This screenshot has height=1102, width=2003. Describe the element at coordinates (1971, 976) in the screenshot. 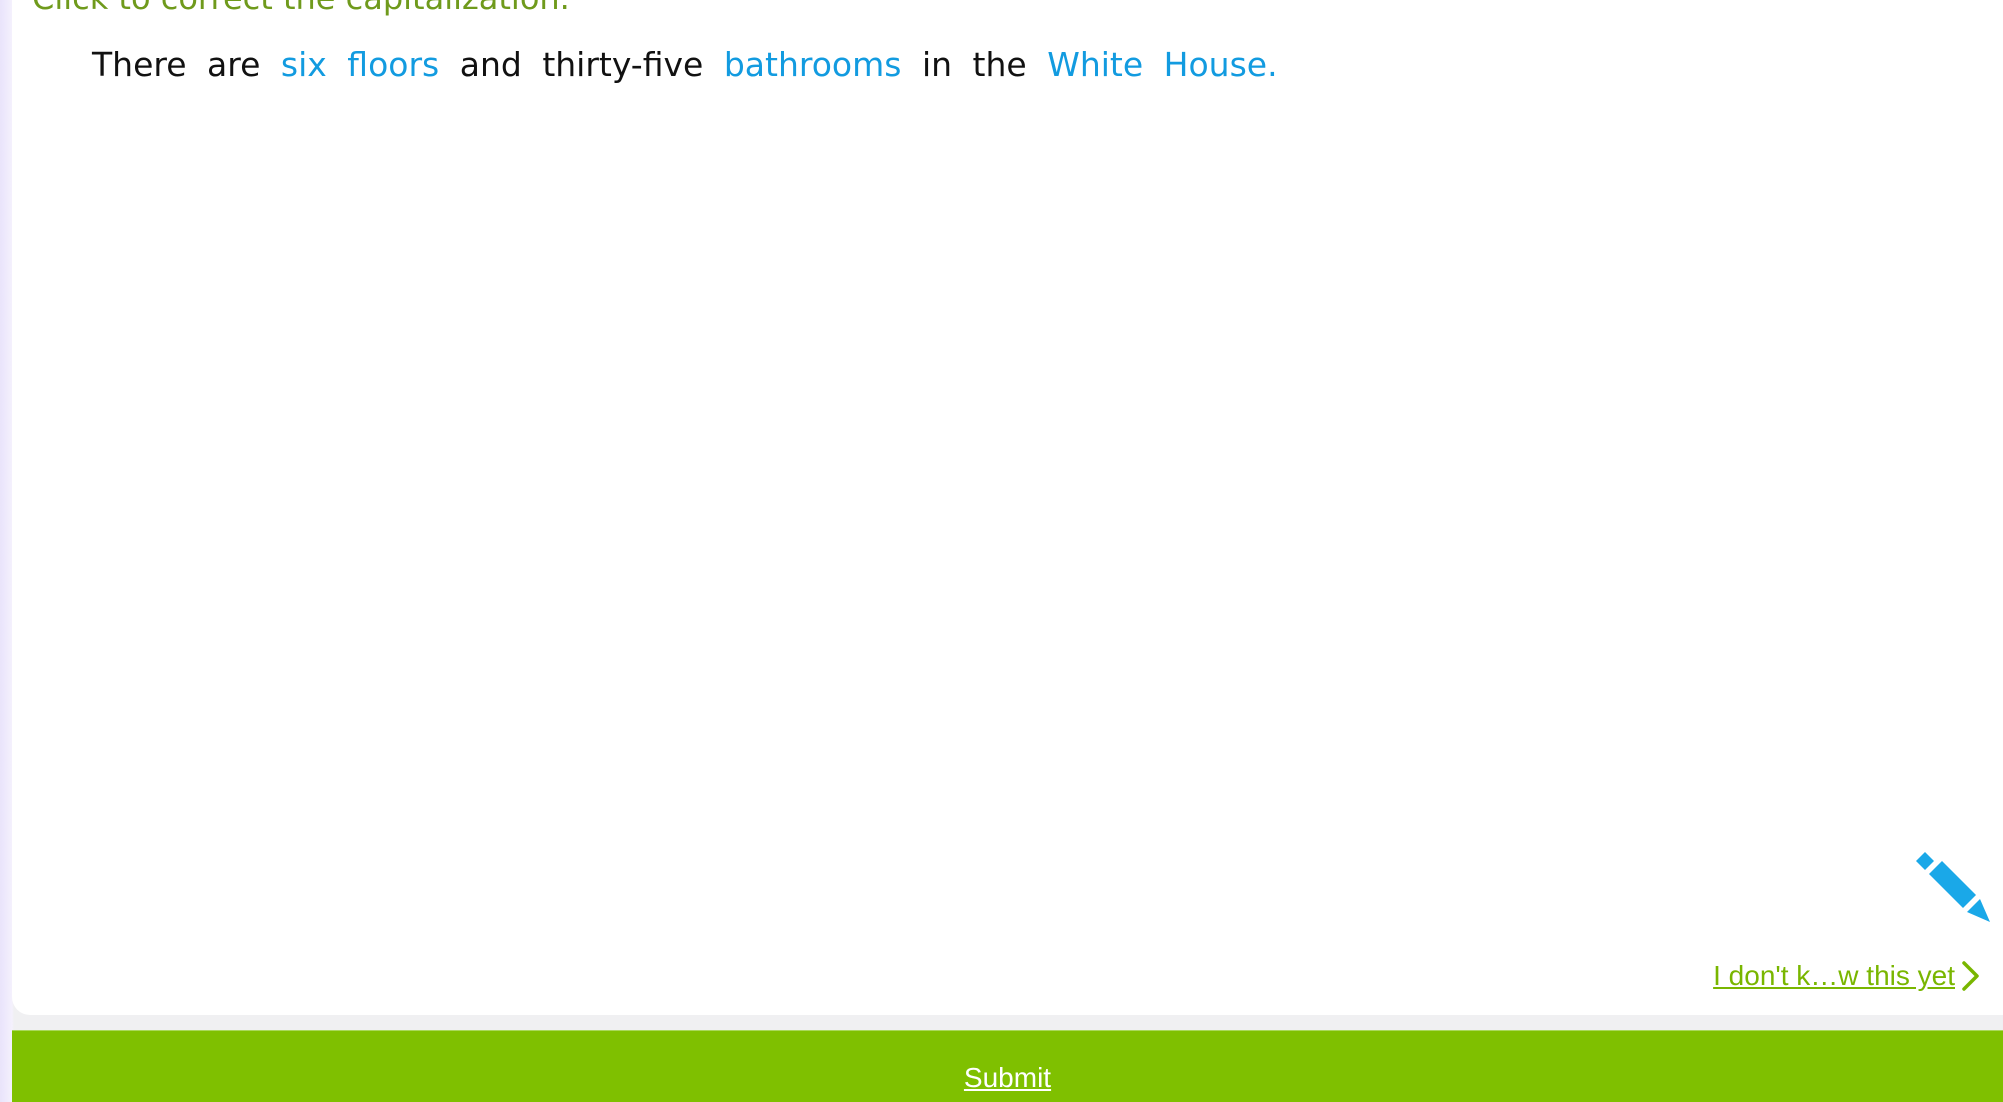

I see `chevron-right-icon` at that location.